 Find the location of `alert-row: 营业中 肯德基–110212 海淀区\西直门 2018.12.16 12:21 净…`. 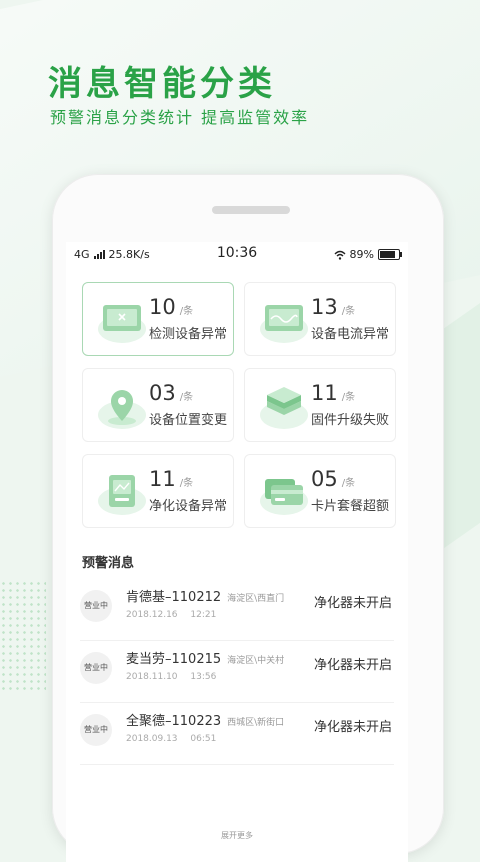

alert-row: 营业中 肯德基–110212 海淀区\西直门 2018.12.16 12:21 净… is located at coordinates (237, 609).